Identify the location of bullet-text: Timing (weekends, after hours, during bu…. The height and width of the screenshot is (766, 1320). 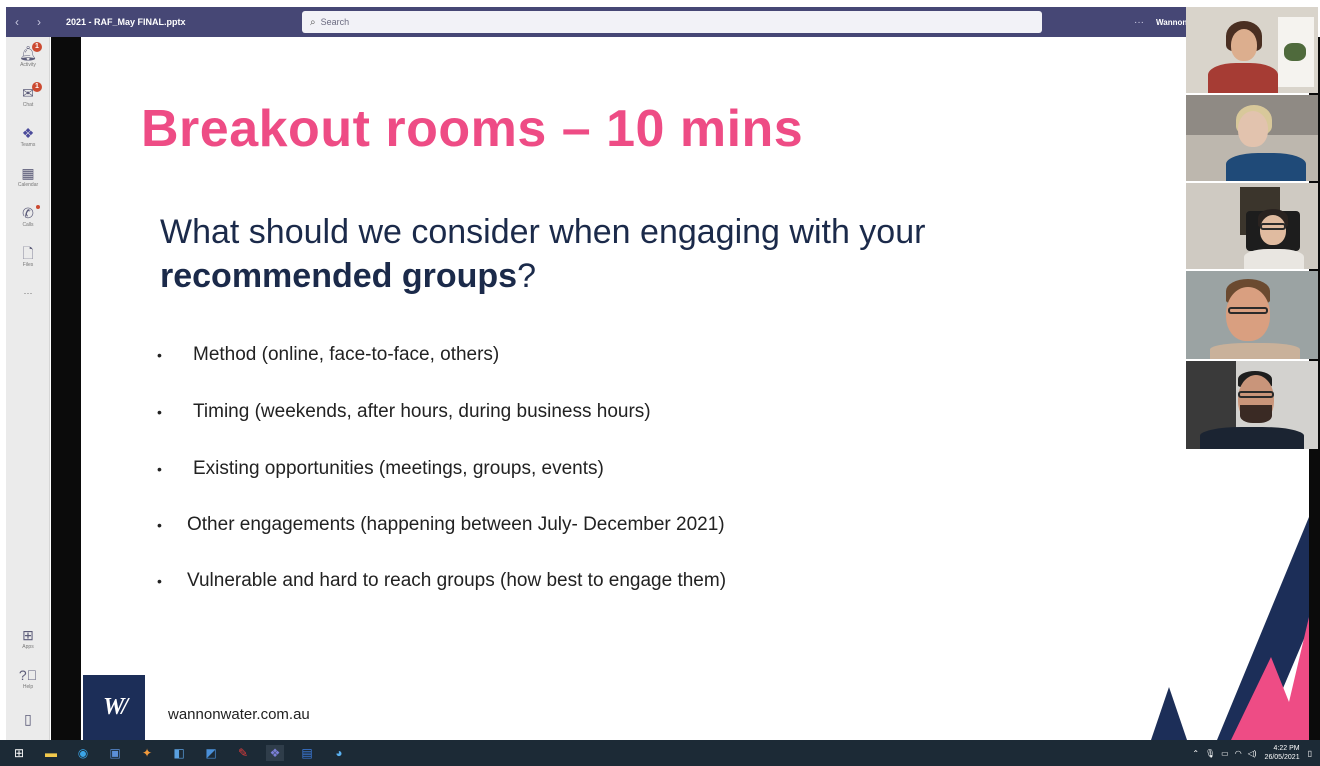
(422, 411).